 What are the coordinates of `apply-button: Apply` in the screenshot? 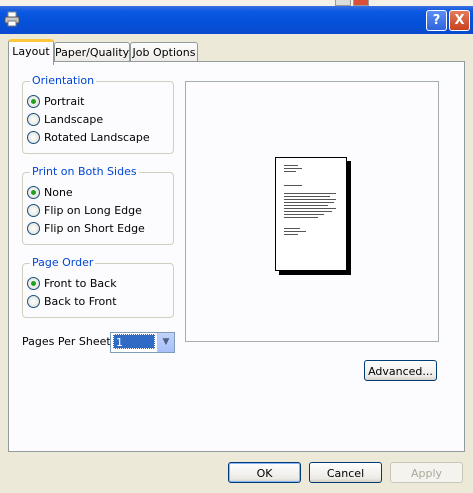 It's located at (426, 472).